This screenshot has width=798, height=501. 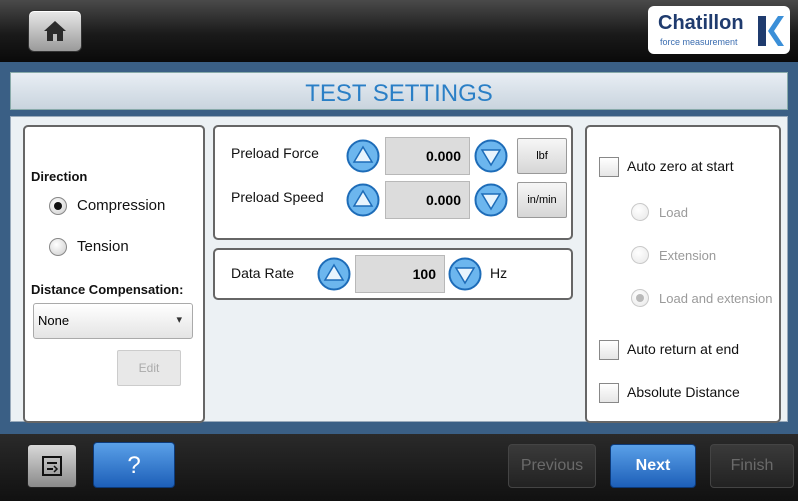 What do you see at coordinates (363, 200) in the screenshot?
I see `preload-speed-increase-button` at bounding box center [363, 200].